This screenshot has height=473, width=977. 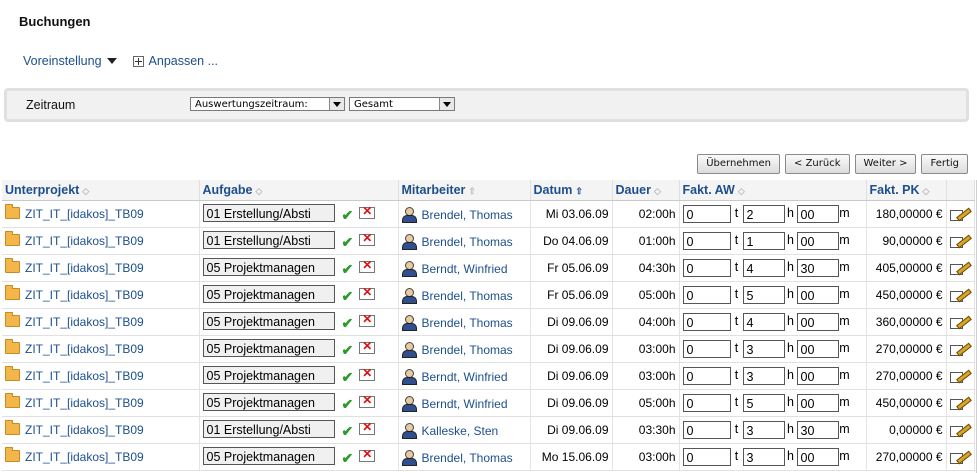 I want to click on next-button: Weiter >, so click(x=885, y=164).